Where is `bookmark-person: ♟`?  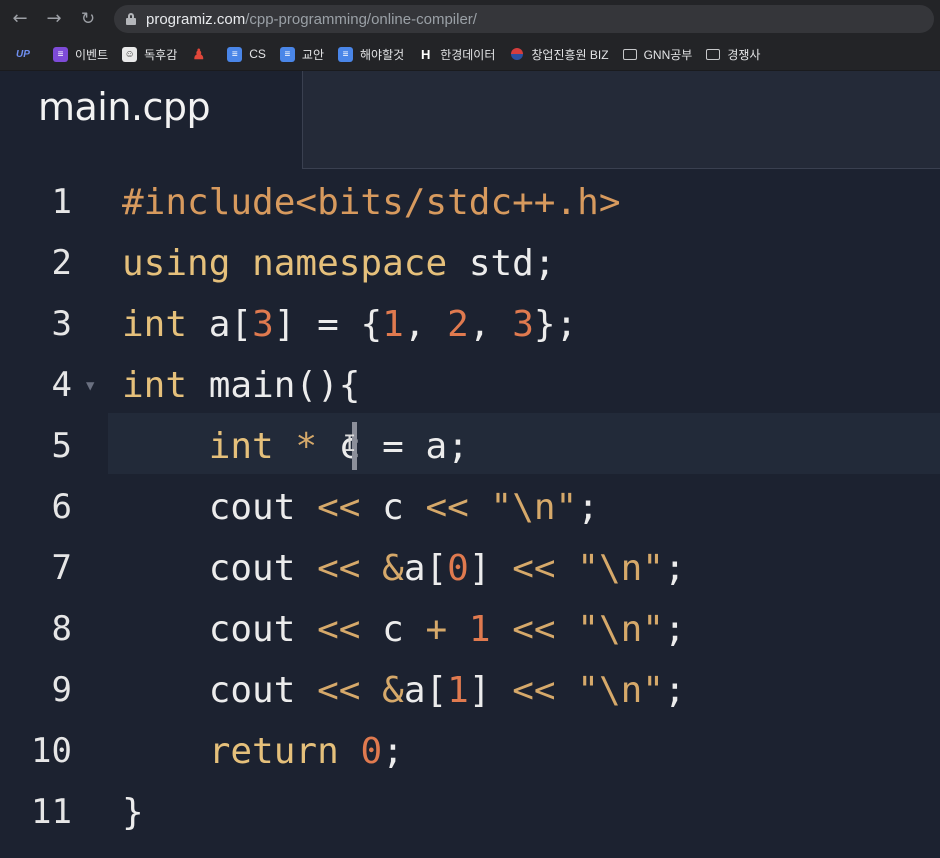
bookmark-person: ♟ is located at coordinates (202, 53).